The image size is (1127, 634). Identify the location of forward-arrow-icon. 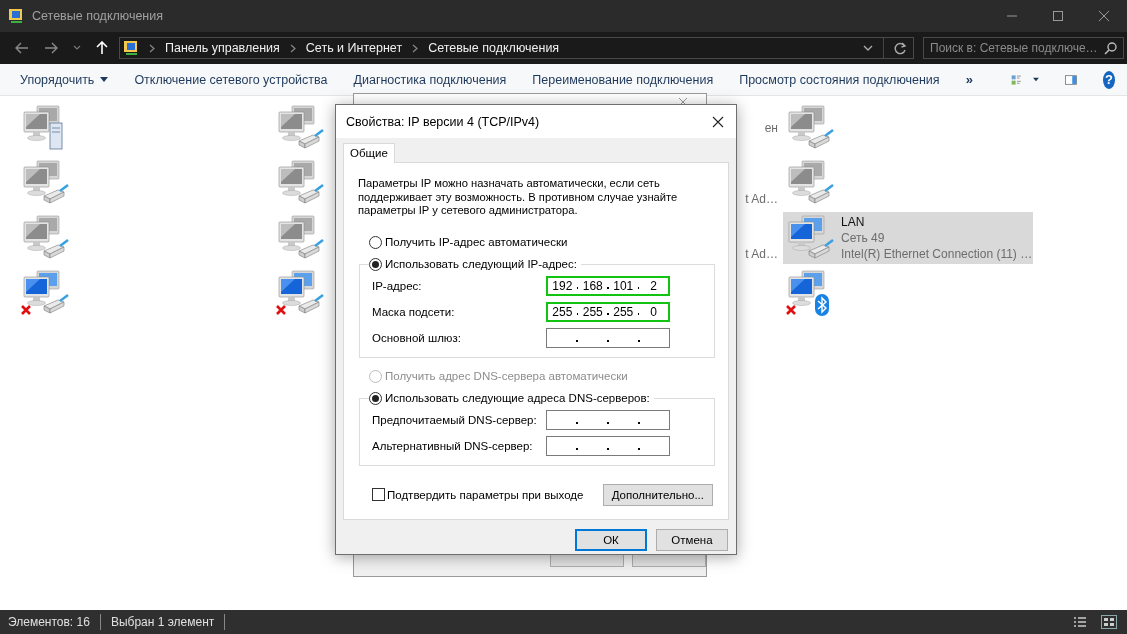
(51, 48).